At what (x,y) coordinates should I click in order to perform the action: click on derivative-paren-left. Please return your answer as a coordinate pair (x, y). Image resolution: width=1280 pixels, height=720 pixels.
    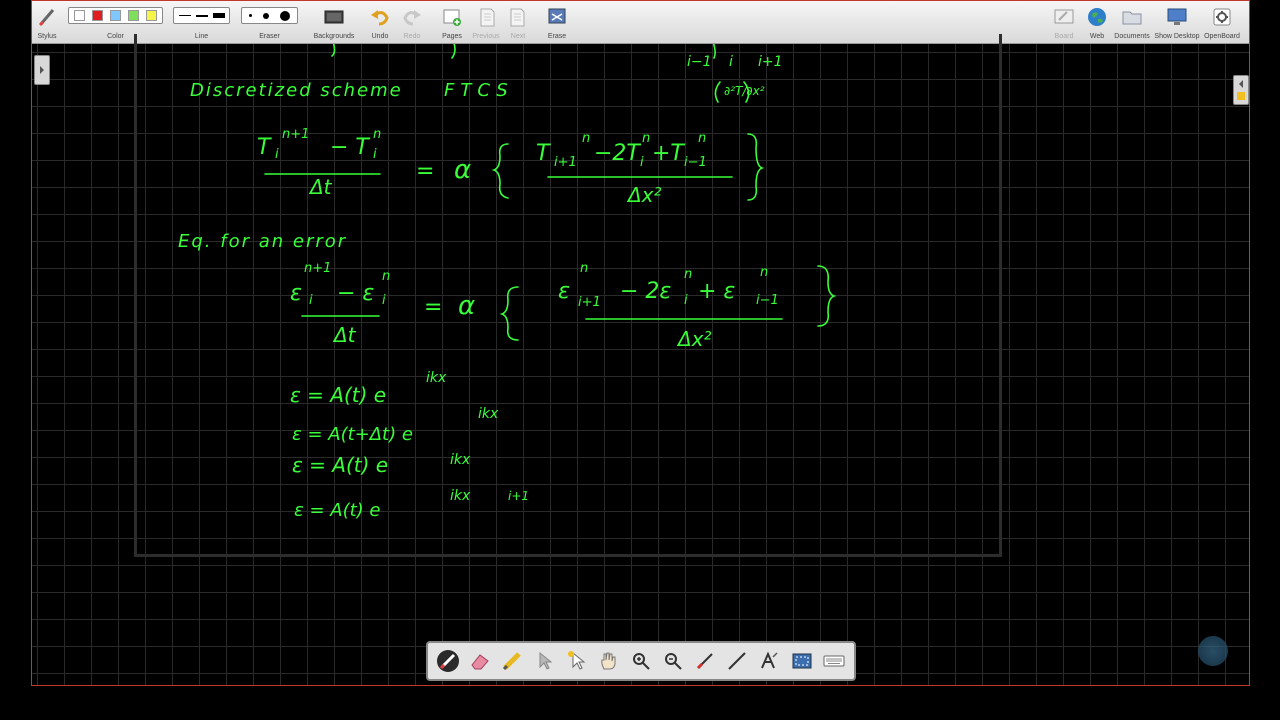
    Looking at the image, I should click on (717, 92).